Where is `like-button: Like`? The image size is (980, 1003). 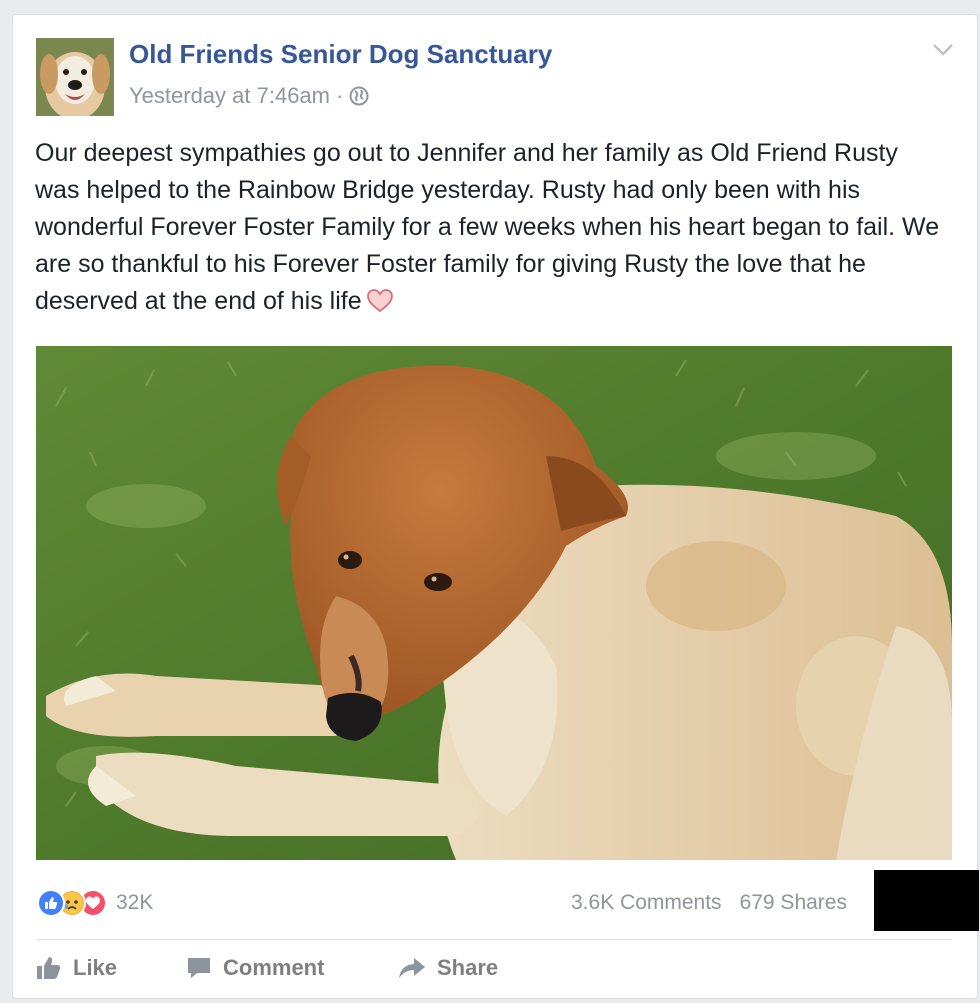
like-button: Like is located at coordinates (110, 968).